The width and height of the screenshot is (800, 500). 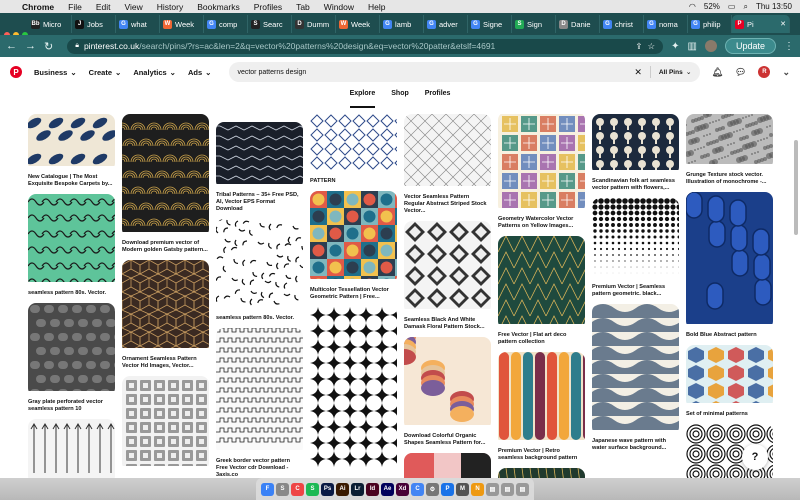 I want to click on browser-tab: Gcomp, so click(x=226, y=24).